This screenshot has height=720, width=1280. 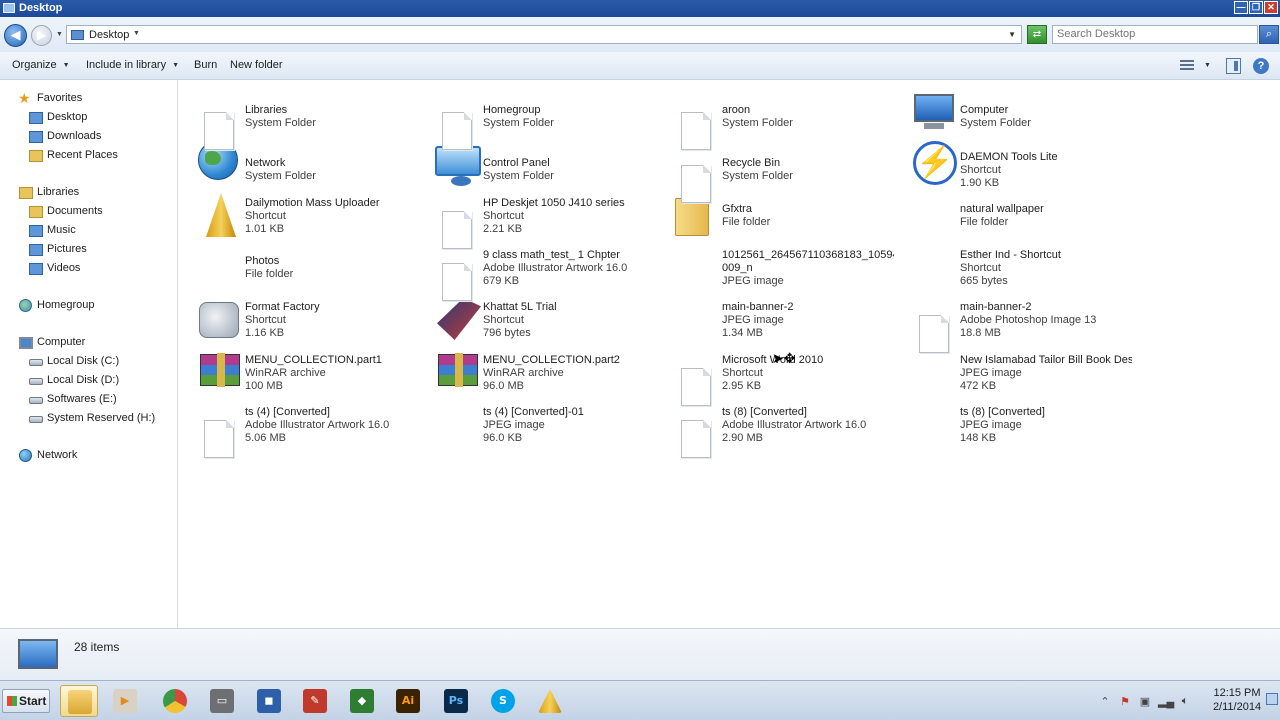 I want to click on file-size: 100 MB, so click(x=264, y=386).